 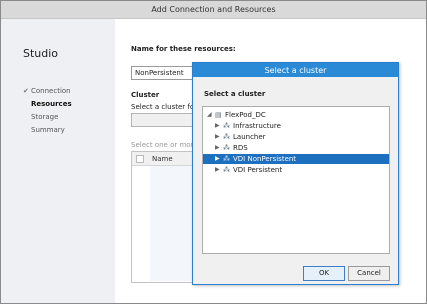 What do you see at coordinates (145, 95) in the screenshot?
I see `cluster-heading: Cluster` at bounding box center [145, 95].